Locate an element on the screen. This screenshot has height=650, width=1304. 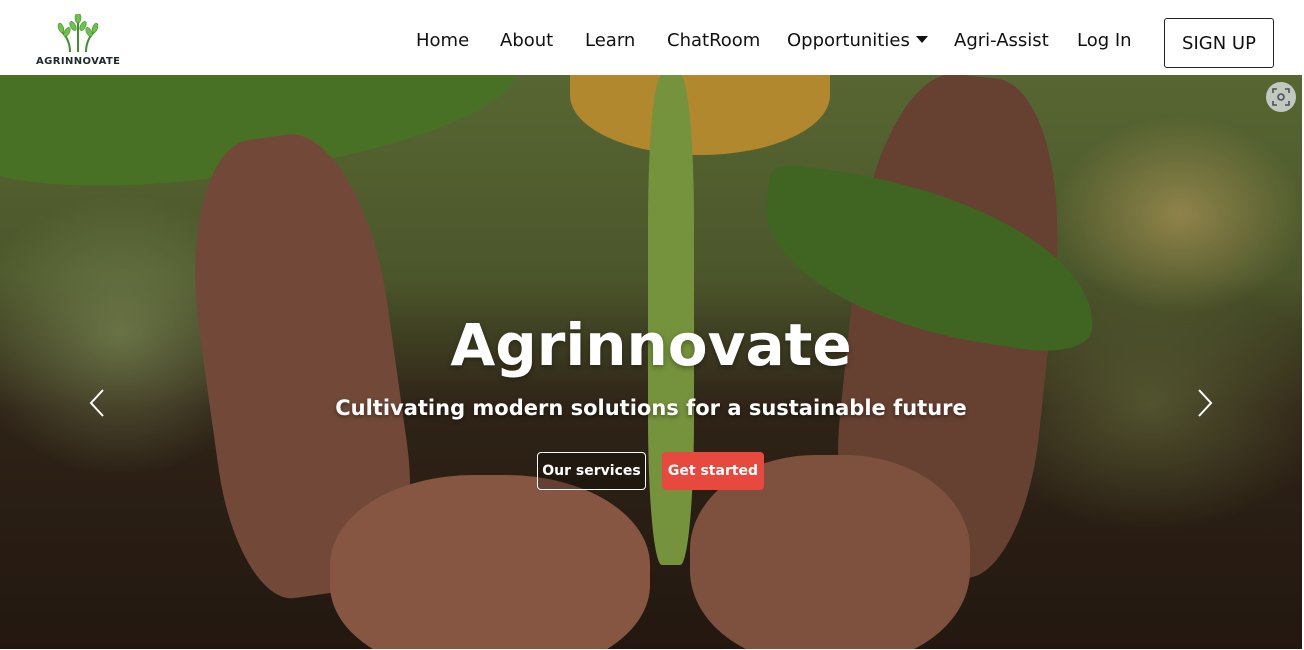
carousel-prev-button is located at coordinates (98, 403).